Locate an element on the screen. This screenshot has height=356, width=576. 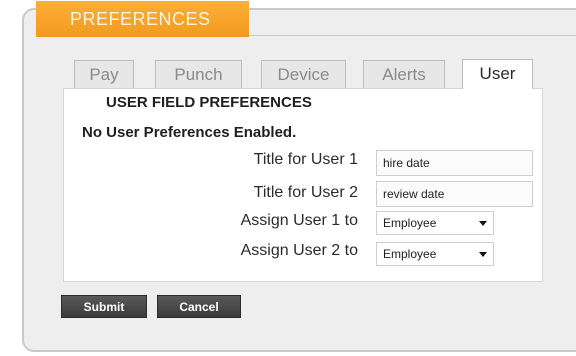
preferences-status-notice: No User Preferences Enabled. is located at coordinates (189, 132).